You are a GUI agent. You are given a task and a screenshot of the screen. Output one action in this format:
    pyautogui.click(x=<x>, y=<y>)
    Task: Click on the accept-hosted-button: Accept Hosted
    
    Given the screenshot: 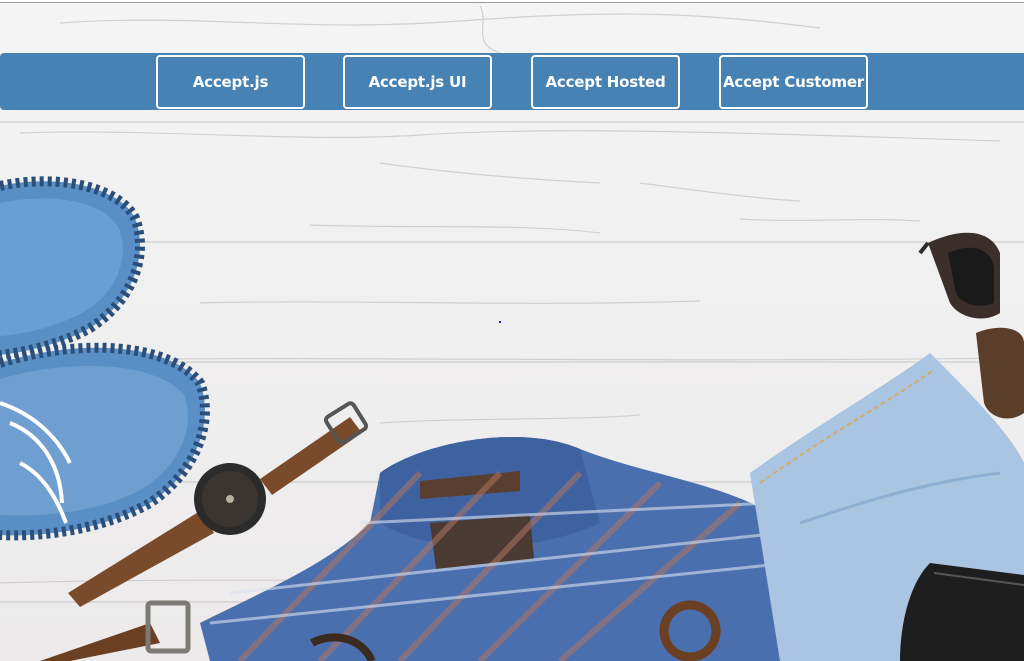 What is the action you would take?
    pyautogui.click(x=605, y=82)
    